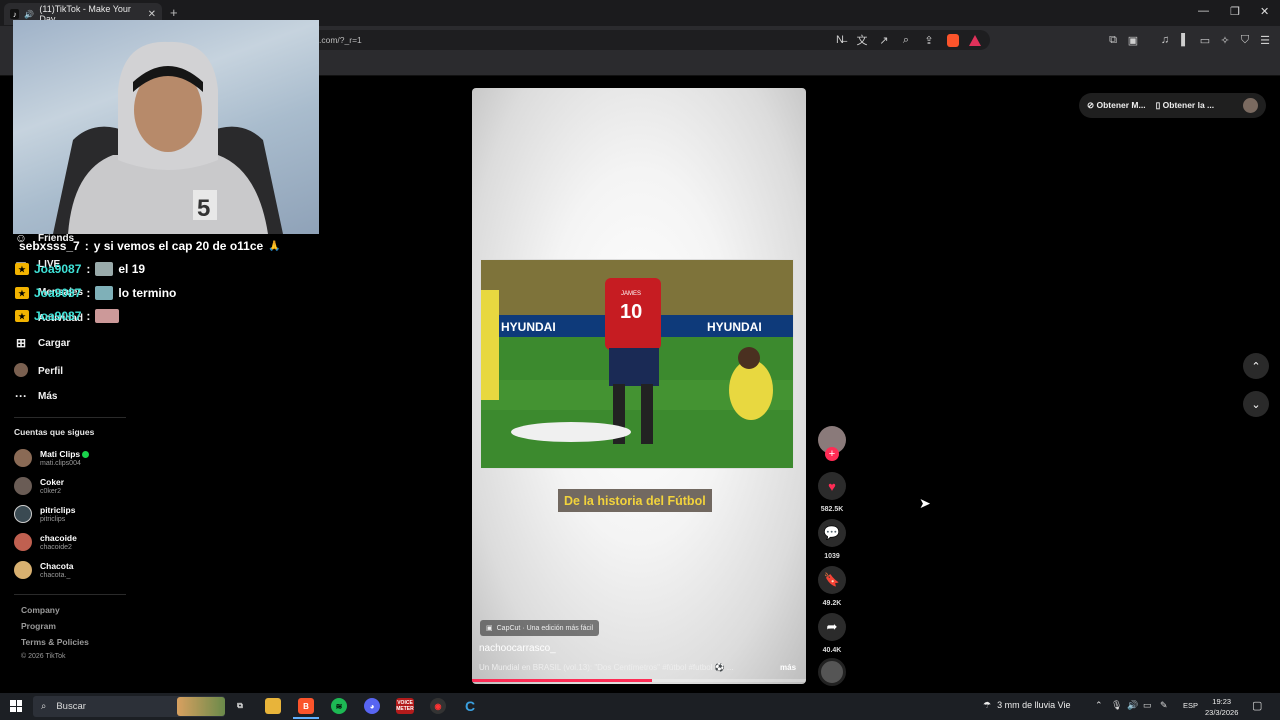  What do you see at coordinates (55, 642) in the screenshot?
I see `footer-terms-link: Terms & Policies` at bounding box center [55, 642].